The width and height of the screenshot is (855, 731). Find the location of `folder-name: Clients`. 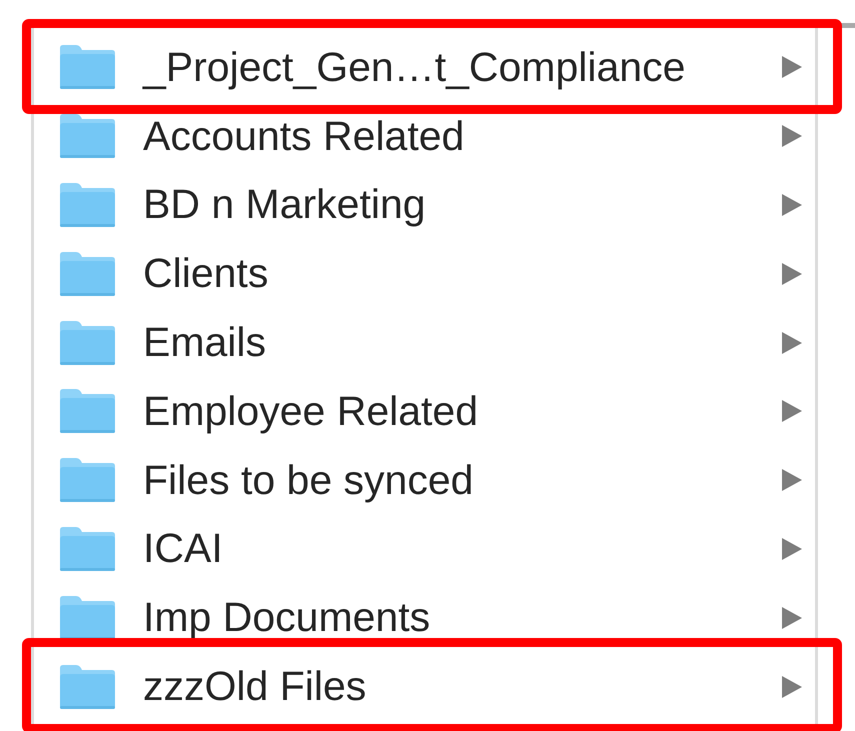

folder-name: Clients is located at coordinates (462, 274).